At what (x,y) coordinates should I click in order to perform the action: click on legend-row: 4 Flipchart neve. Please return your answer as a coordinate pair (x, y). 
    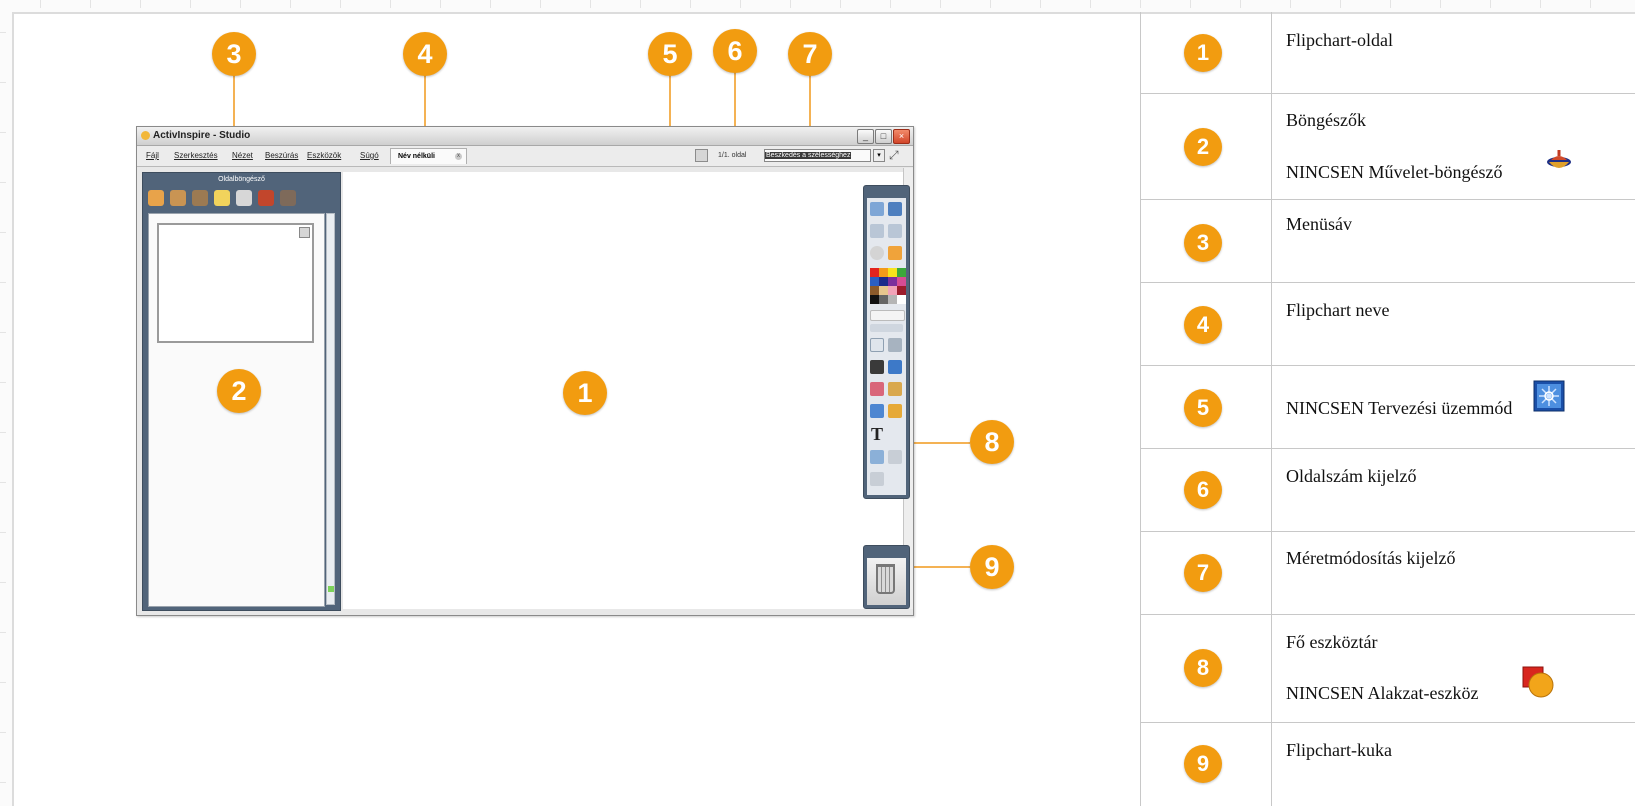
    Looking at the image, I should click on (1388, 324).